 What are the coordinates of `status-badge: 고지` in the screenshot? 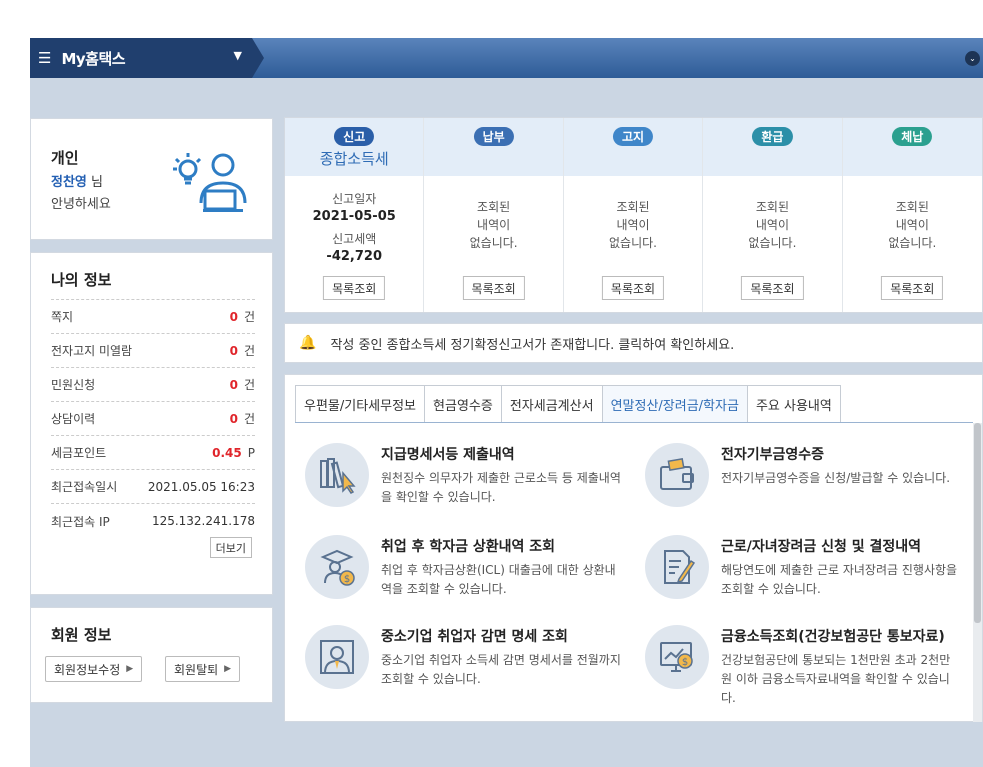 It's located at (633, 136).